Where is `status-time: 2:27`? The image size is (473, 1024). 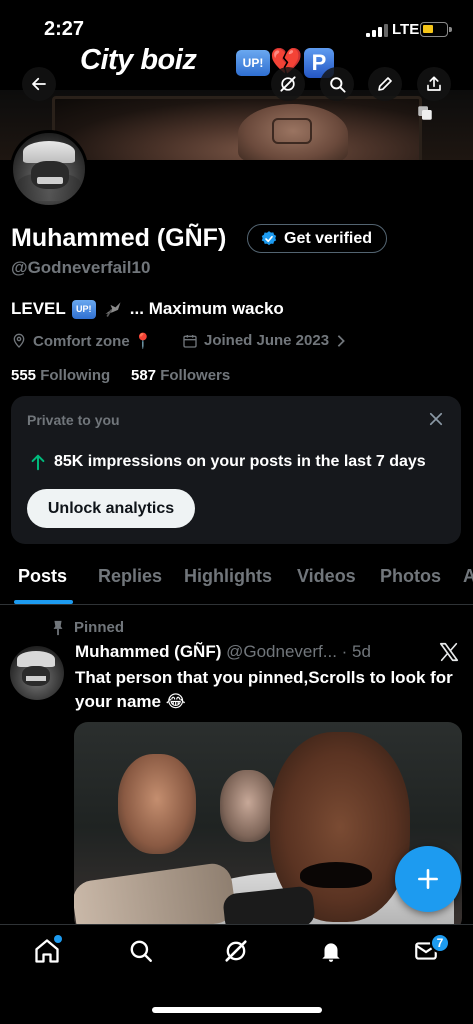
status-time: 2:27 is located at coordinates (64, 29).